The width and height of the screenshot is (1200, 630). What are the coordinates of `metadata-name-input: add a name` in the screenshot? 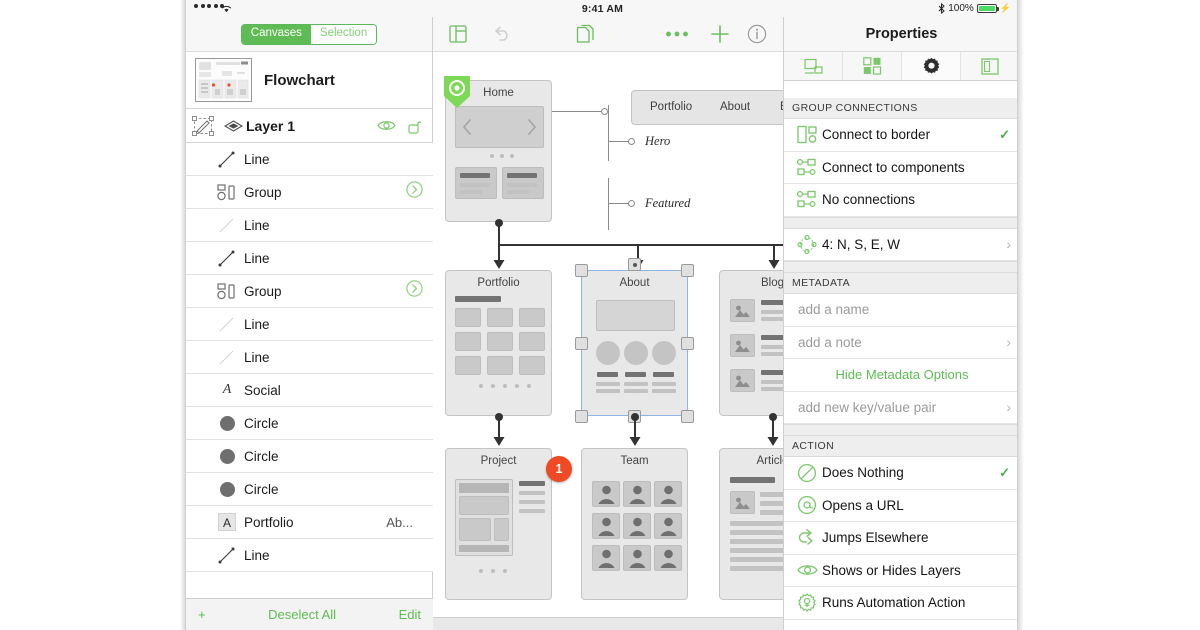 It's located at (900, 310).